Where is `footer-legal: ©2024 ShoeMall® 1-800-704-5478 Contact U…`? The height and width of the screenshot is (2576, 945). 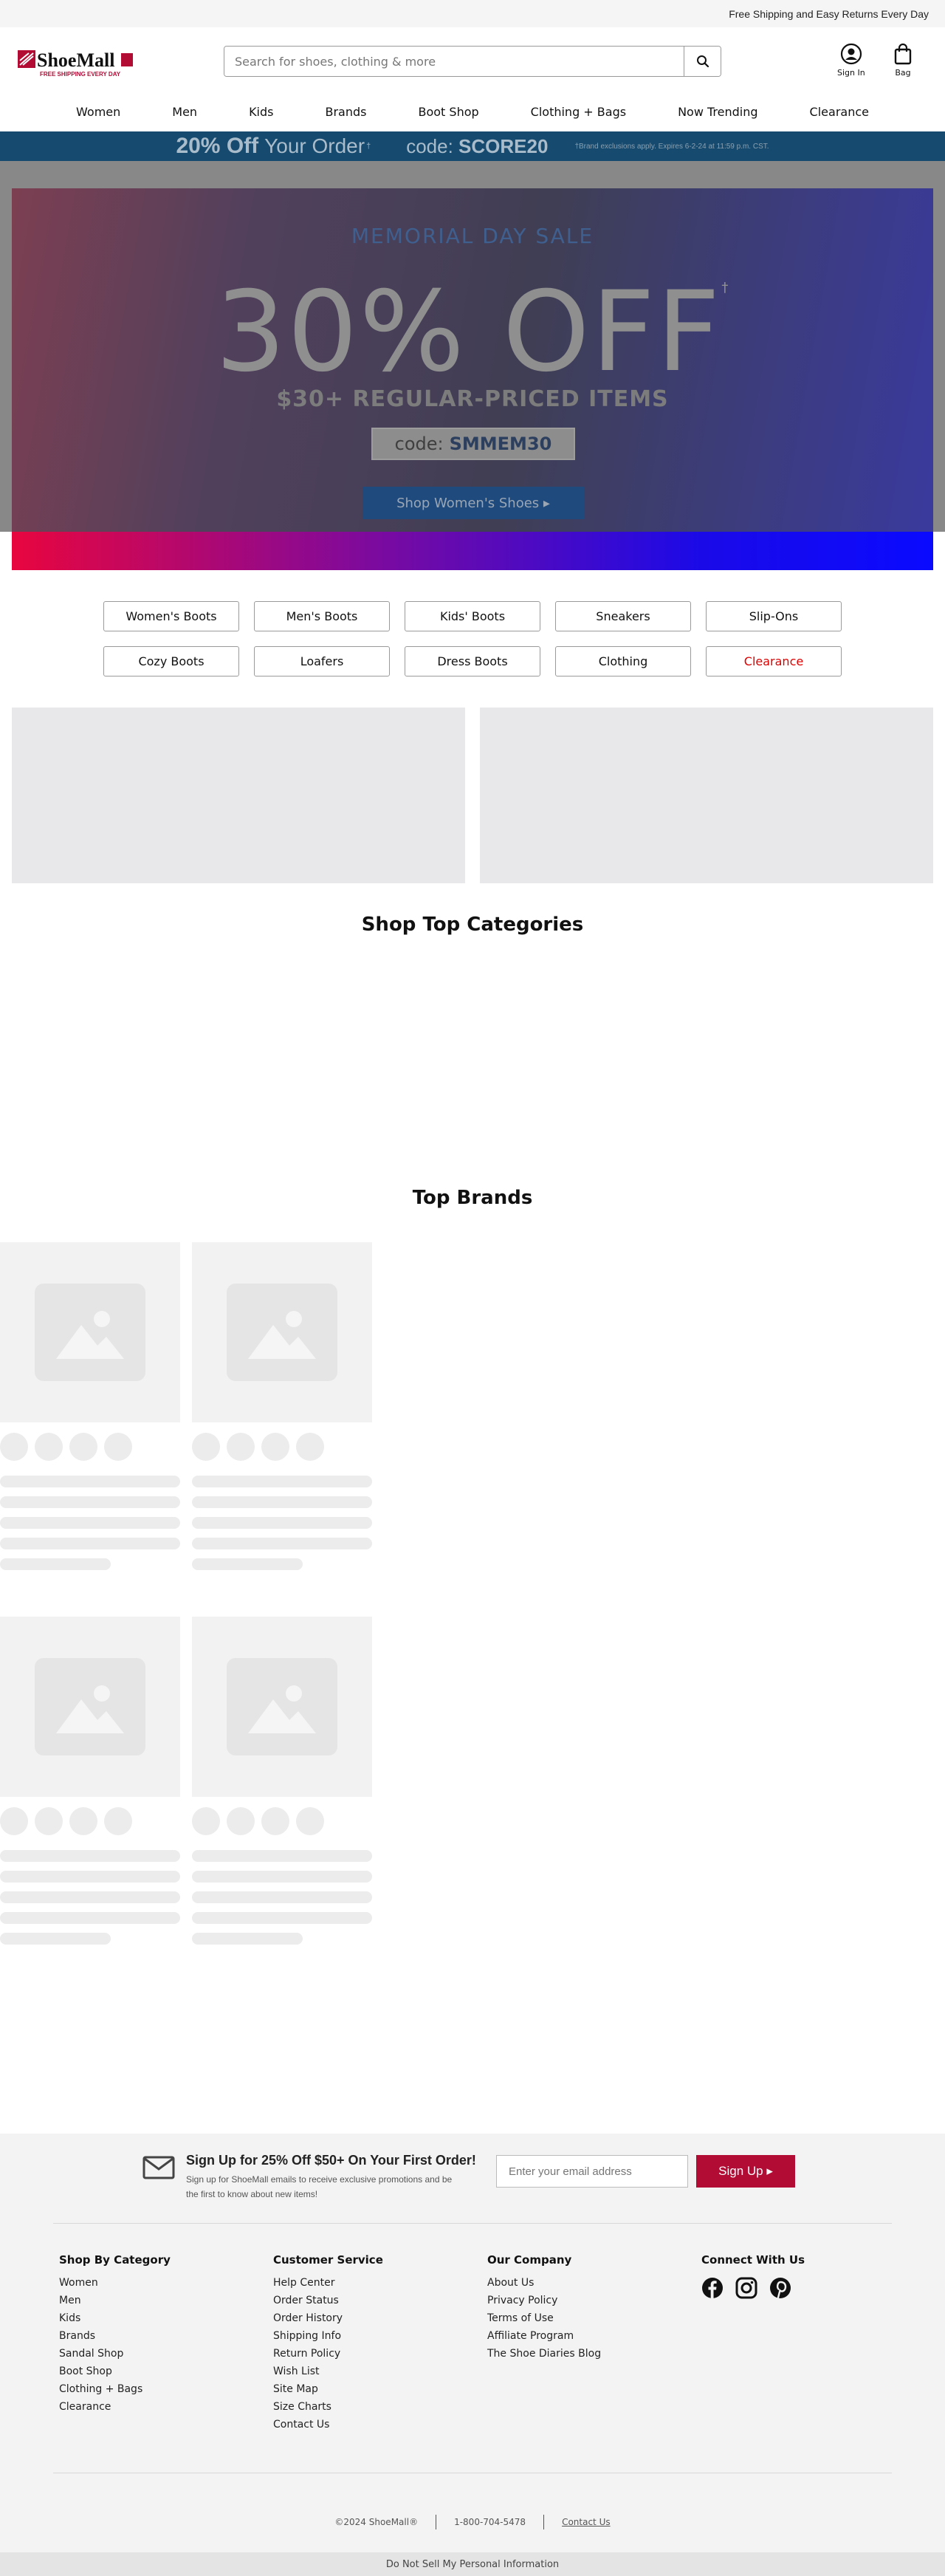
footer-legal: ©2024 ShoeMall® 1-800-704-5478 Contact U… is located at coordinates (472, 2522).